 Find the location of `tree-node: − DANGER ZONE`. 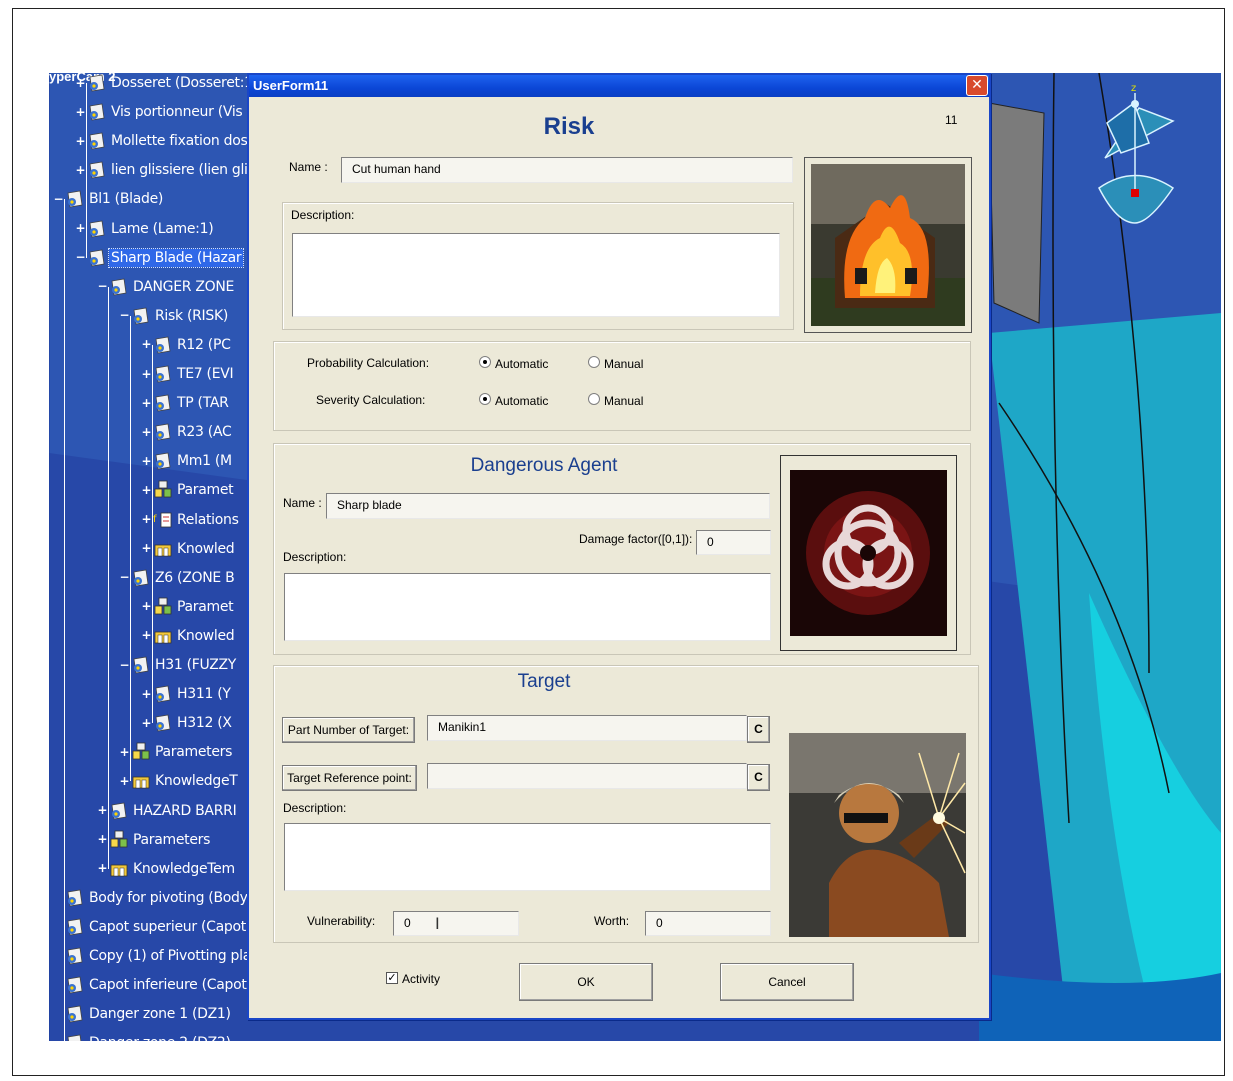

tree-node: − DANGER ZONE is located at coordinates (166, 287).